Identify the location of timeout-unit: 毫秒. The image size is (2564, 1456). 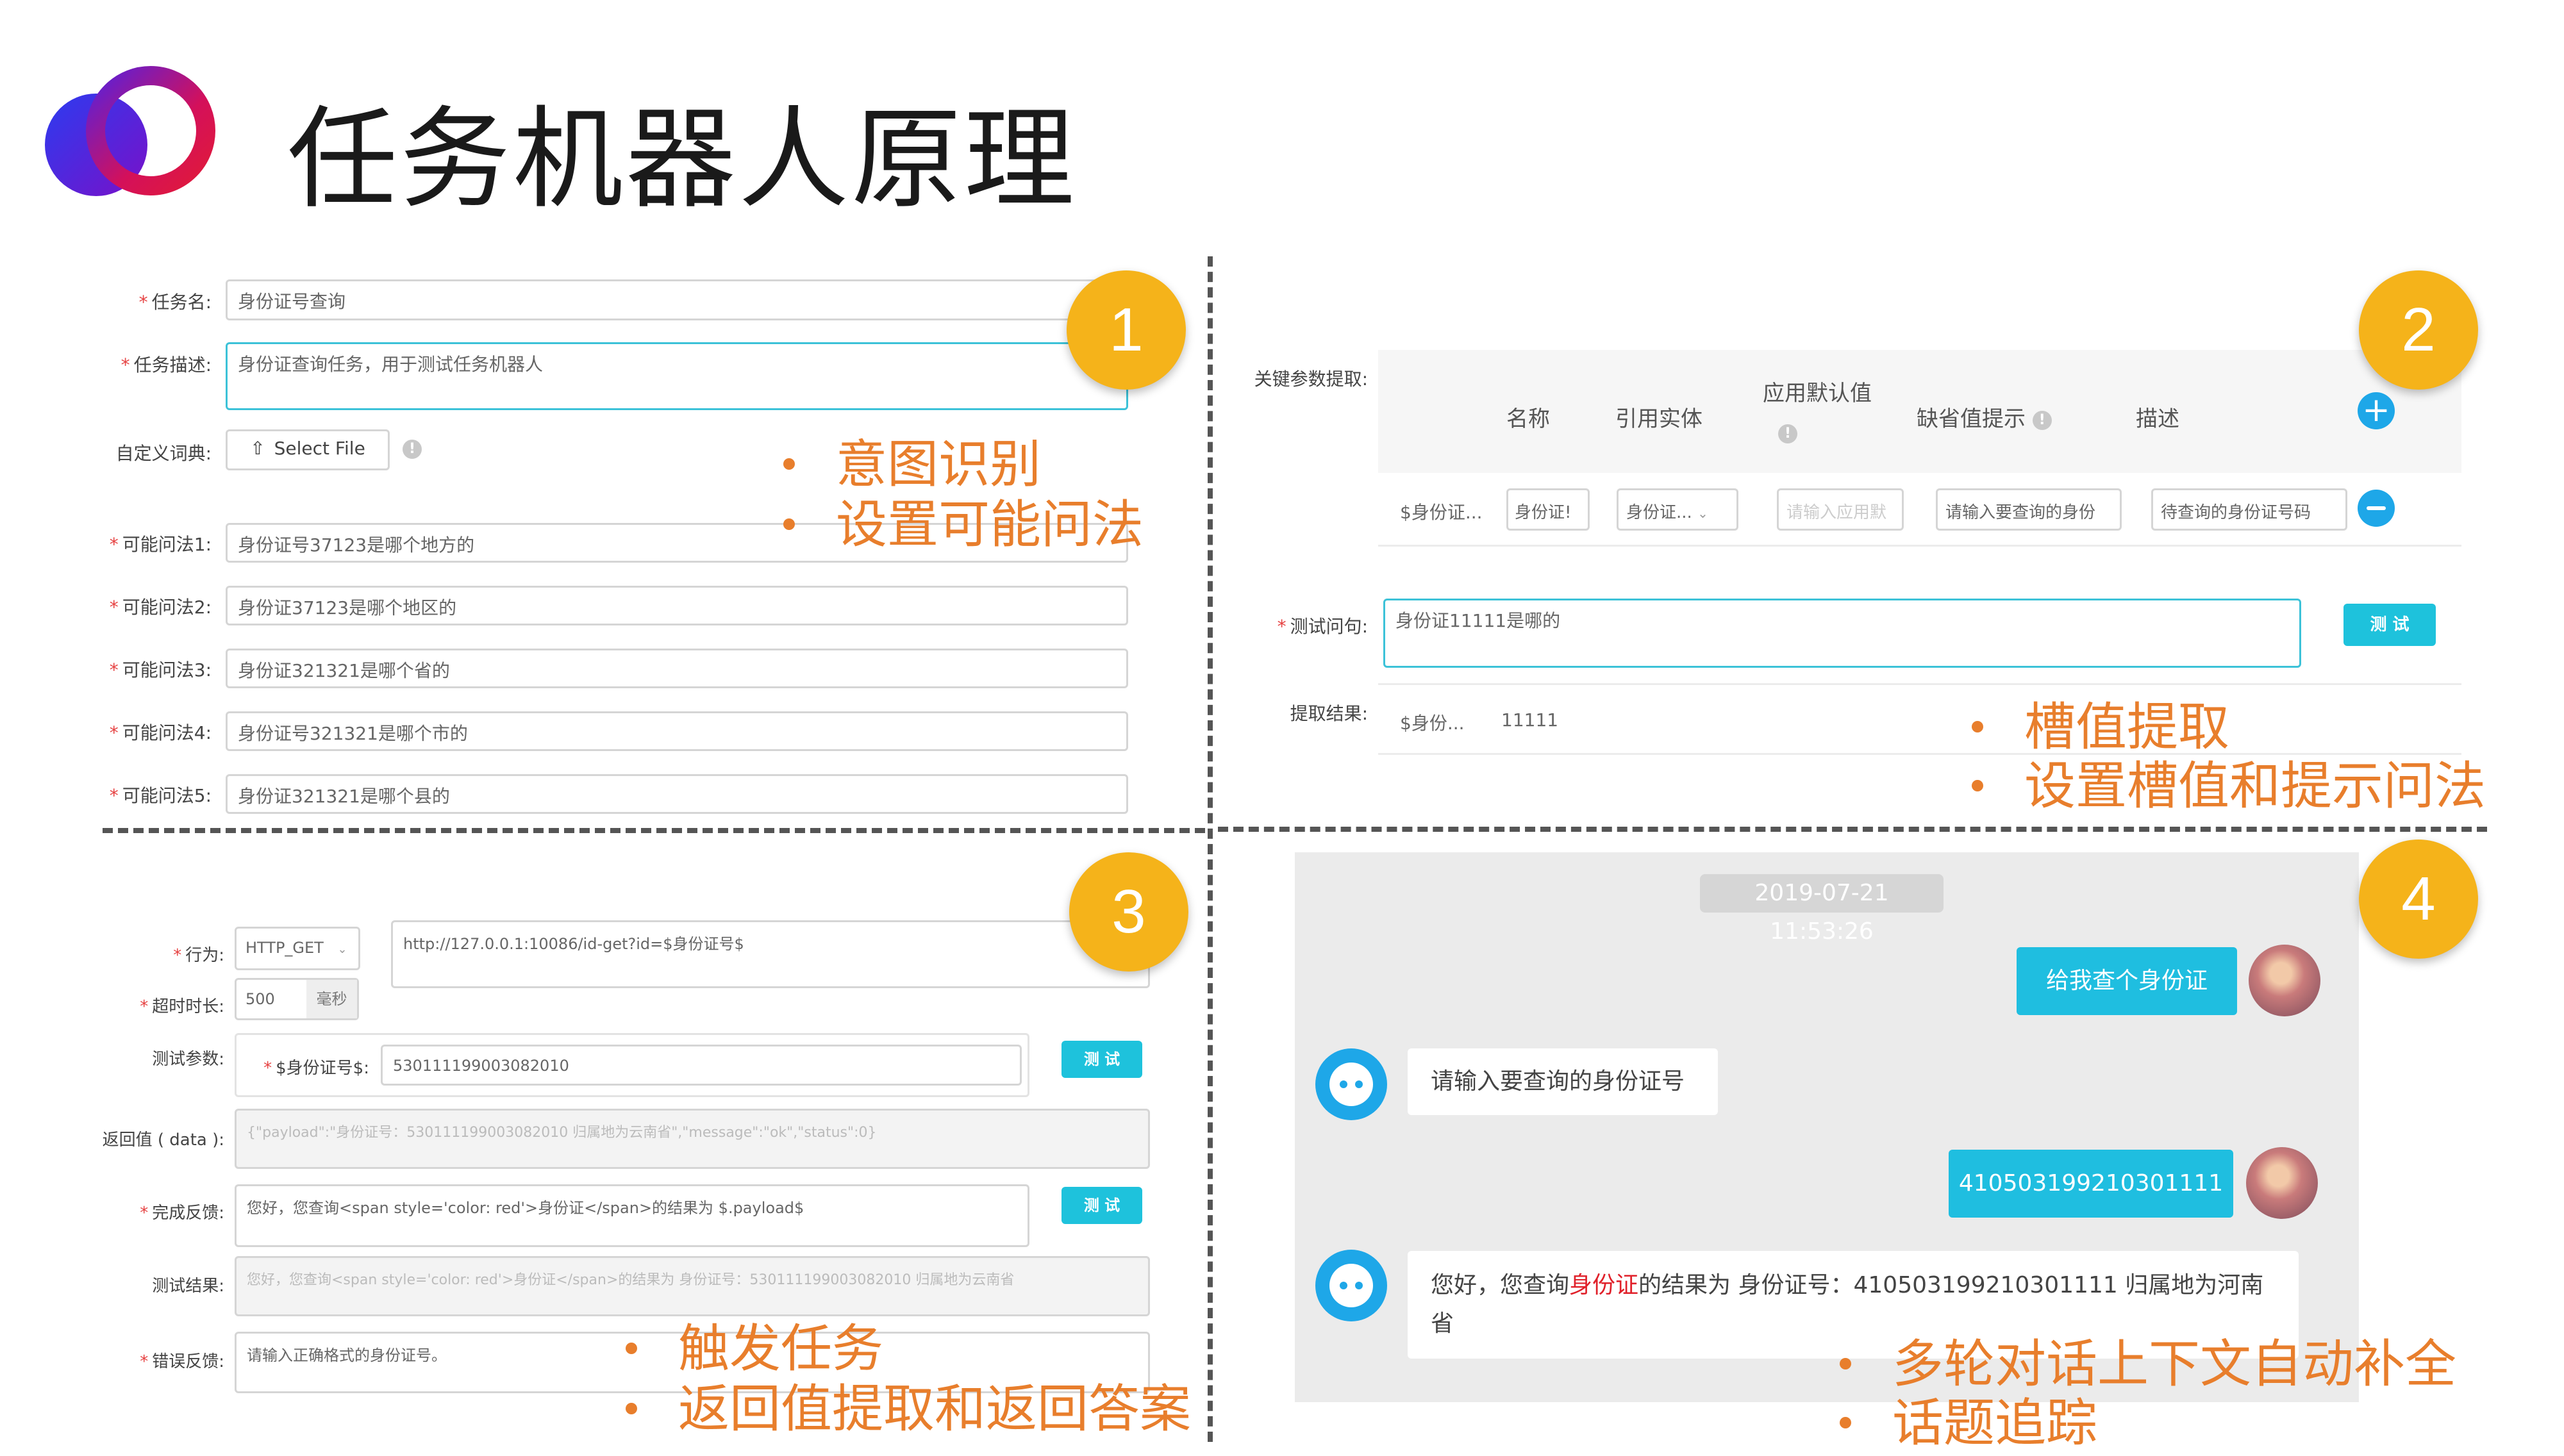
(331, 999).